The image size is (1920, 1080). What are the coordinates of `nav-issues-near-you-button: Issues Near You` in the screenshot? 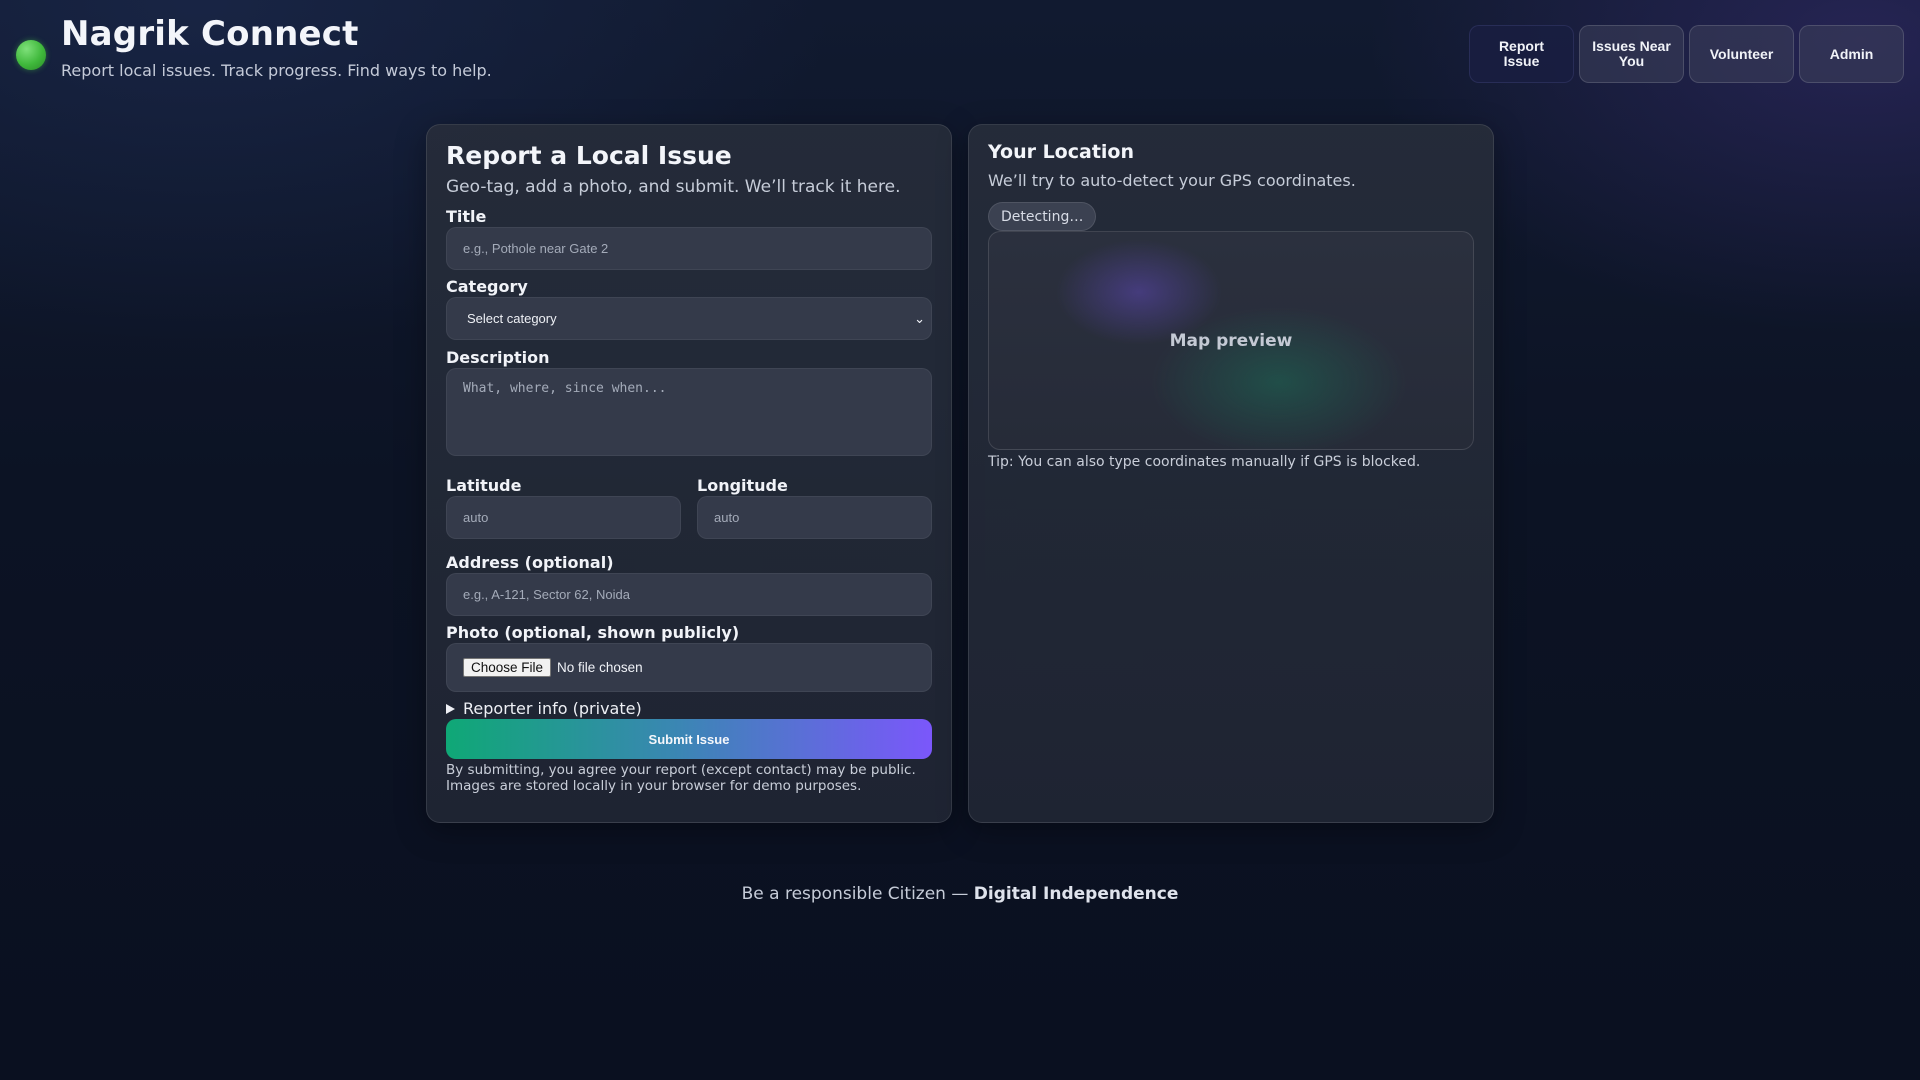 It's located at (1631, 54).